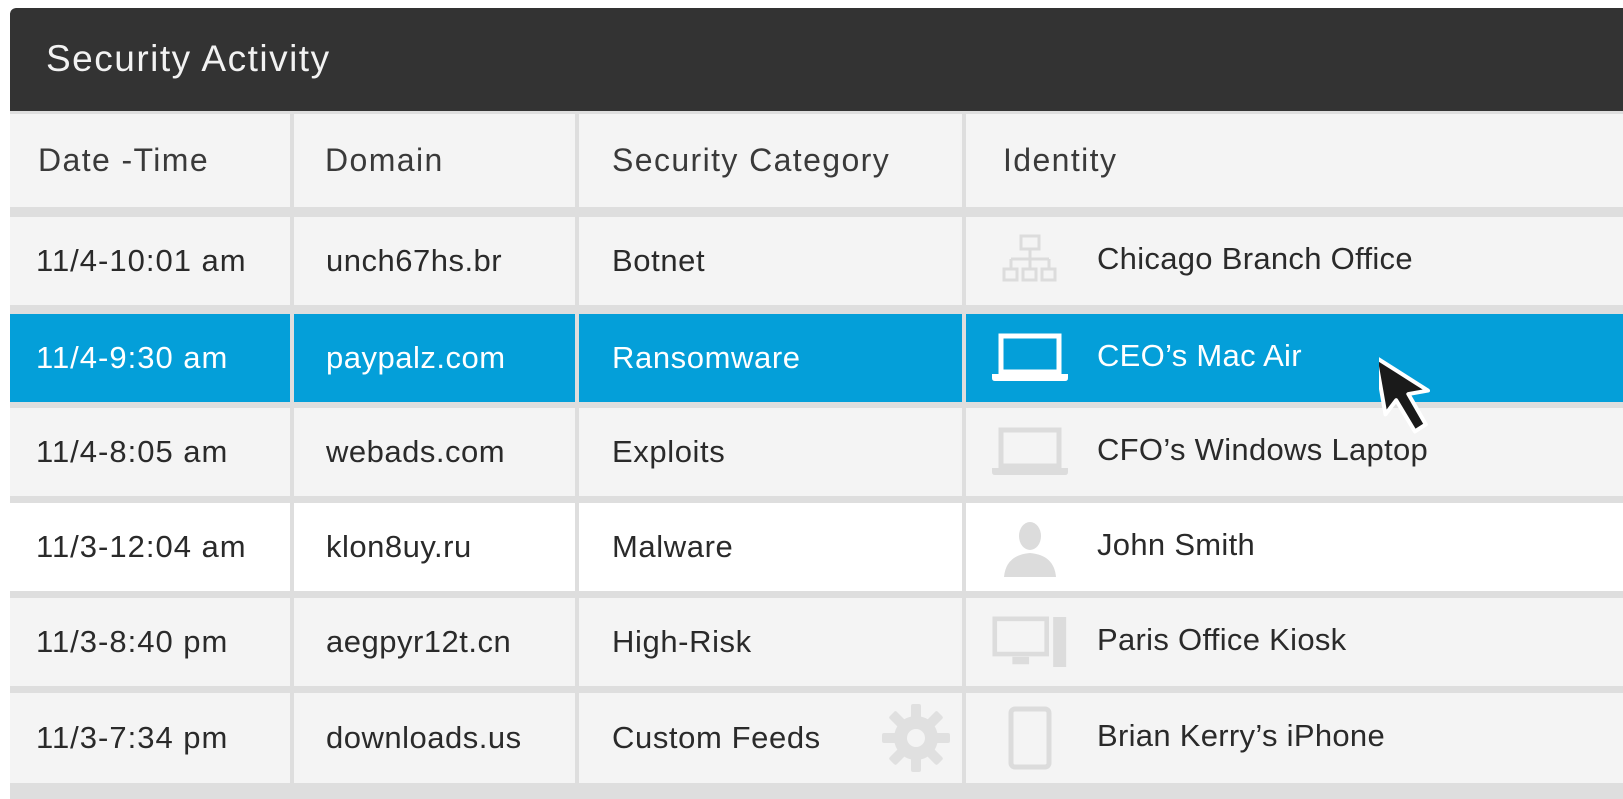 The width and height of the screenshot is (1623, 799). What do you see at coordinates (1030, 738) in the screenshot?
I see `phone-icon` at bounding box center [1030, 738].